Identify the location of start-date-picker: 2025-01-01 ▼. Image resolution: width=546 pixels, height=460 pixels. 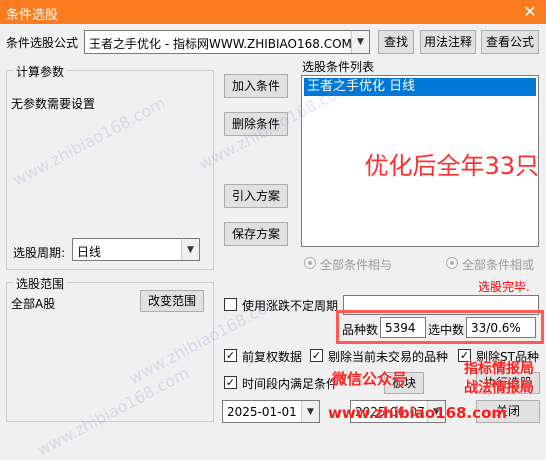
(271, 411).